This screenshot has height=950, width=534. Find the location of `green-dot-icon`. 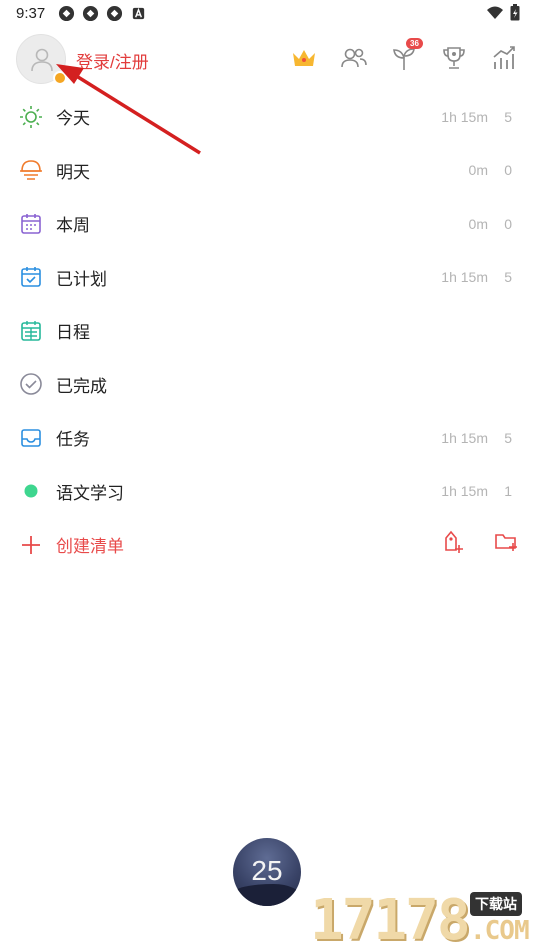

green-dot-icon is located at coordinates (31, 491).